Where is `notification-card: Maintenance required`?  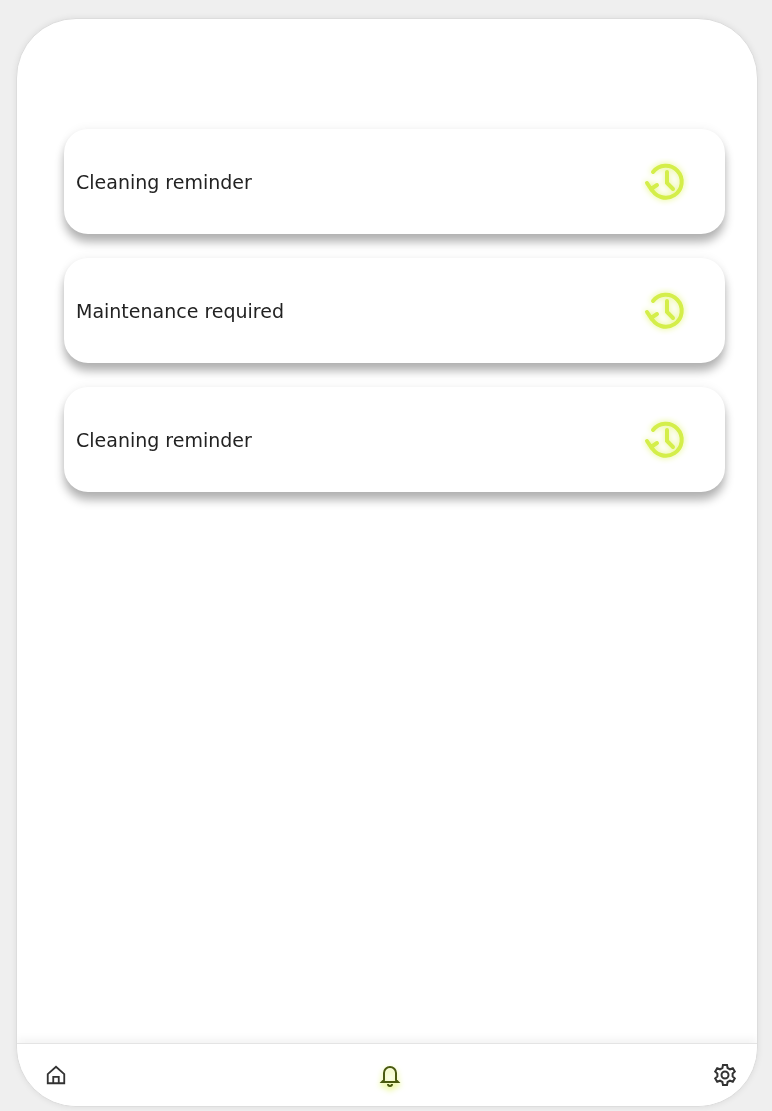 notification-card: Maintenance required is located at coordinates (394, 310).